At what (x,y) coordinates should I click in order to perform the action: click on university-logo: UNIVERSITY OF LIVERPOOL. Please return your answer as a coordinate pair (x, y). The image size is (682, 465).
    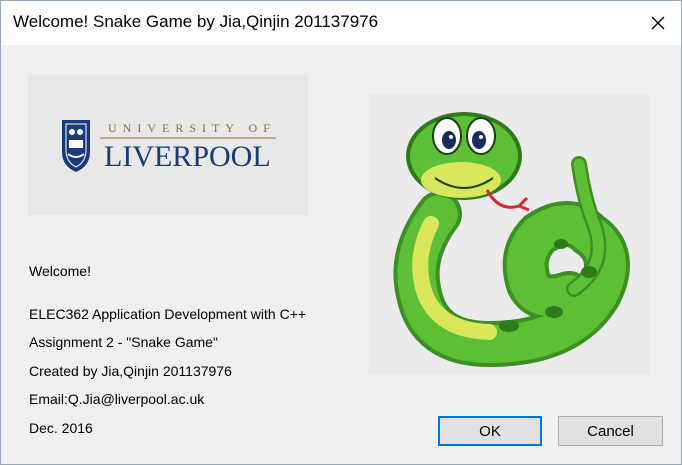
    Looking at the image, I should click on (168, 144).